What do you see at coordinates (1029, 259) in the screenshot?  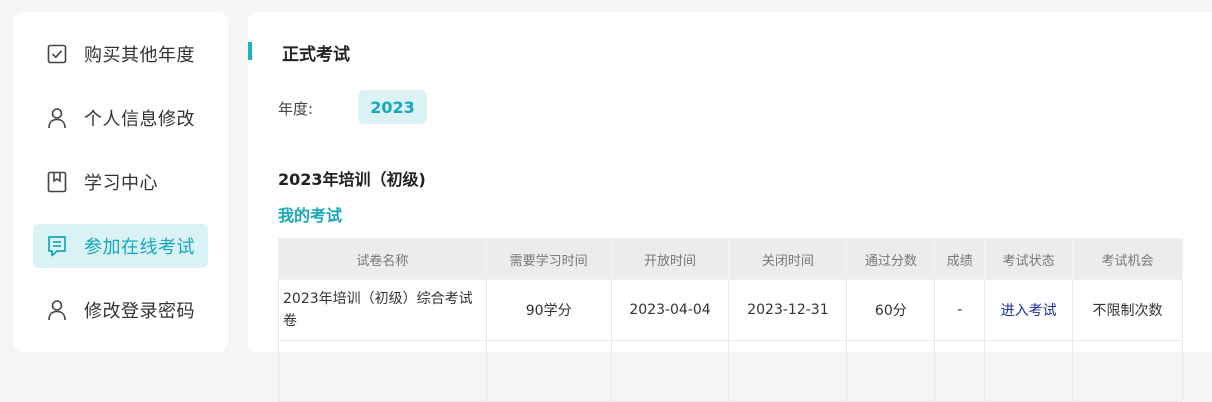 I see `column-header: 考试状态` at bounding box center [1029, 259].